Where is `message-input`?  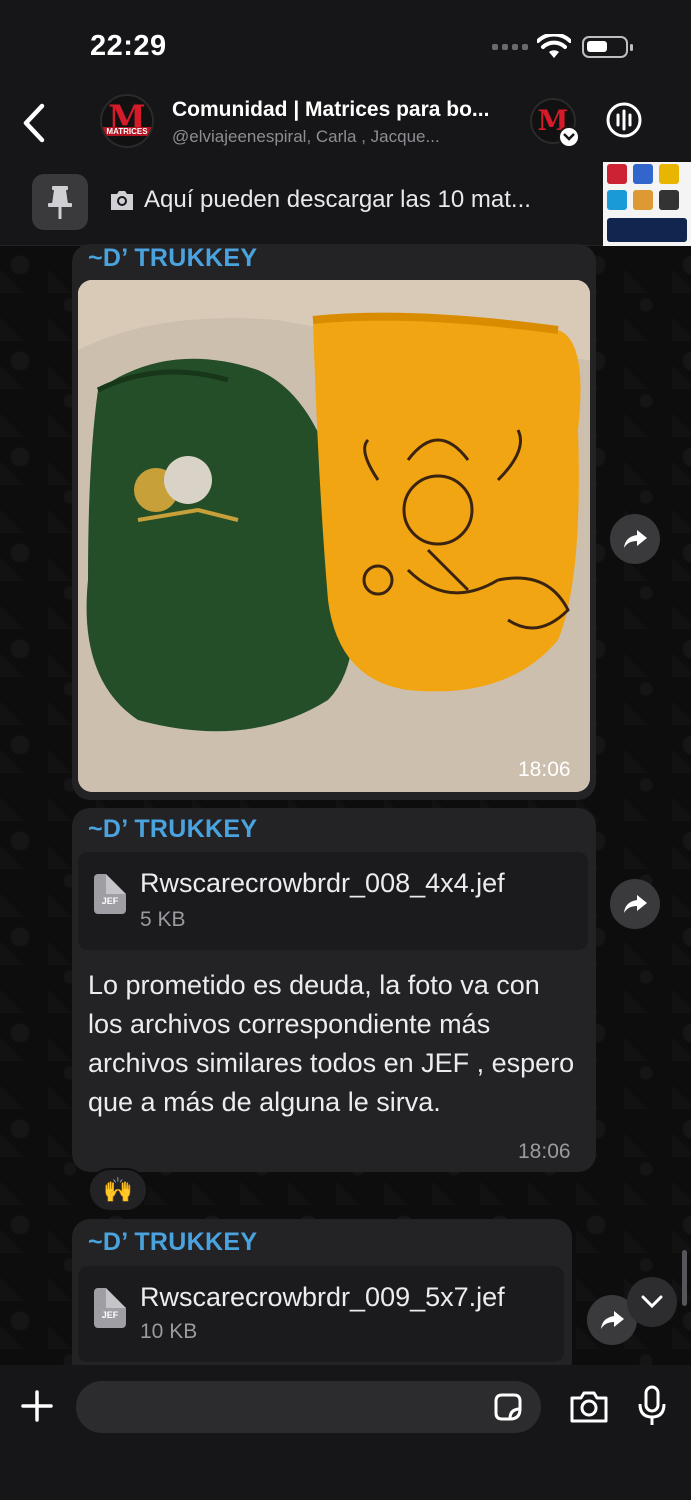 message-input is located at coordinates (308, 1407).